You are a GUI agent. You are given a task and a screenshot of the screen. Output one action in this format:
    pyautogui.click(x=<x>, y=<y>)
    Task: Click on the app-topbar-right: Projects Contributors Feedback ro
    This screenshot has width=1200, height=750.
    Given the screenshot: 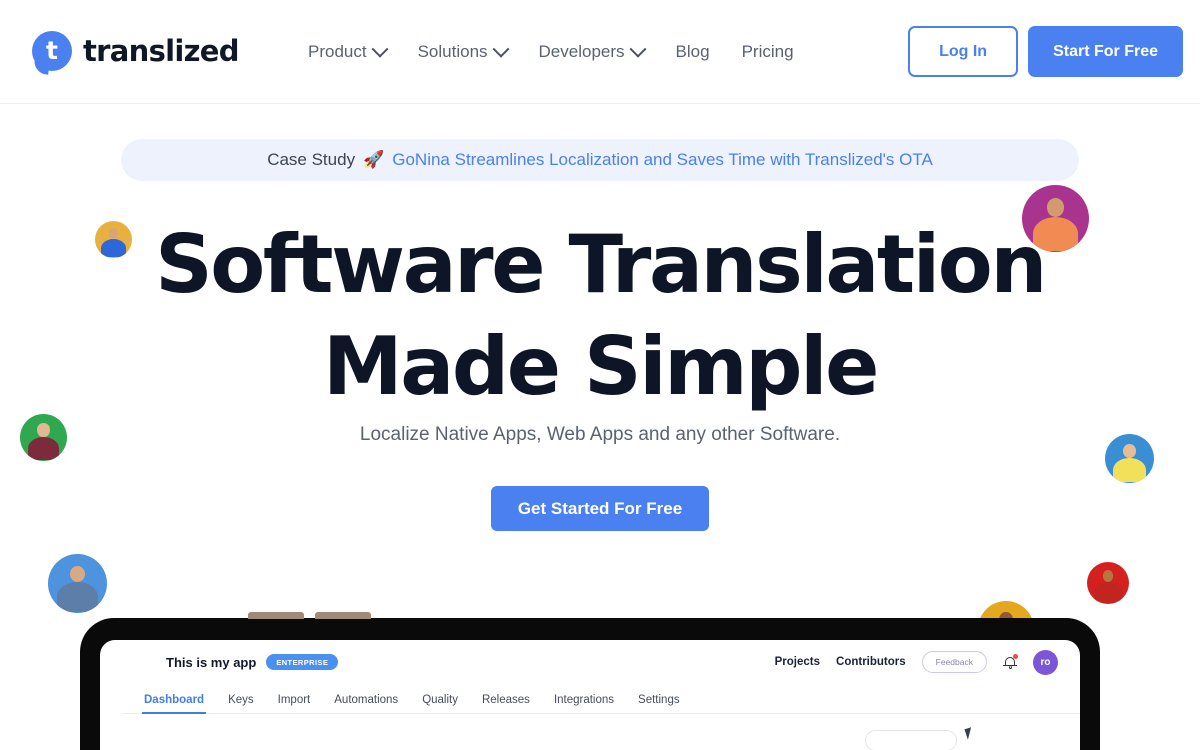 What is the action you would take?
    pyautogui.click(x=916, y=662)
    